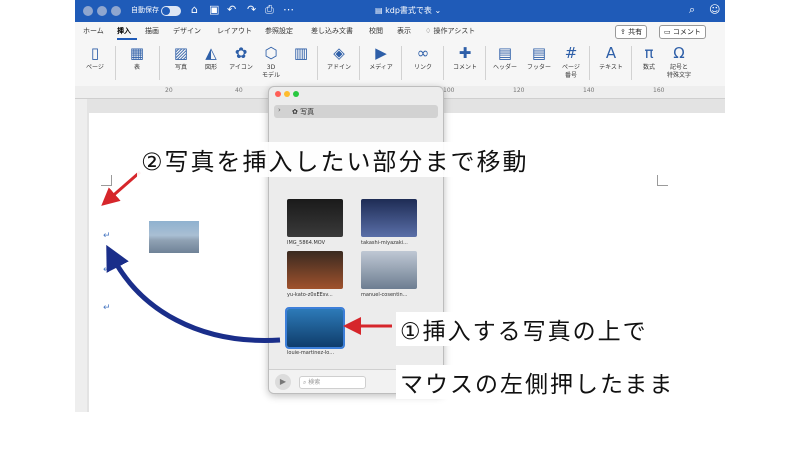  What do you see at coordinates (124, 31) in the screenshot?
I see `tab-insert: 挿入` at bounding box center [124, 31].